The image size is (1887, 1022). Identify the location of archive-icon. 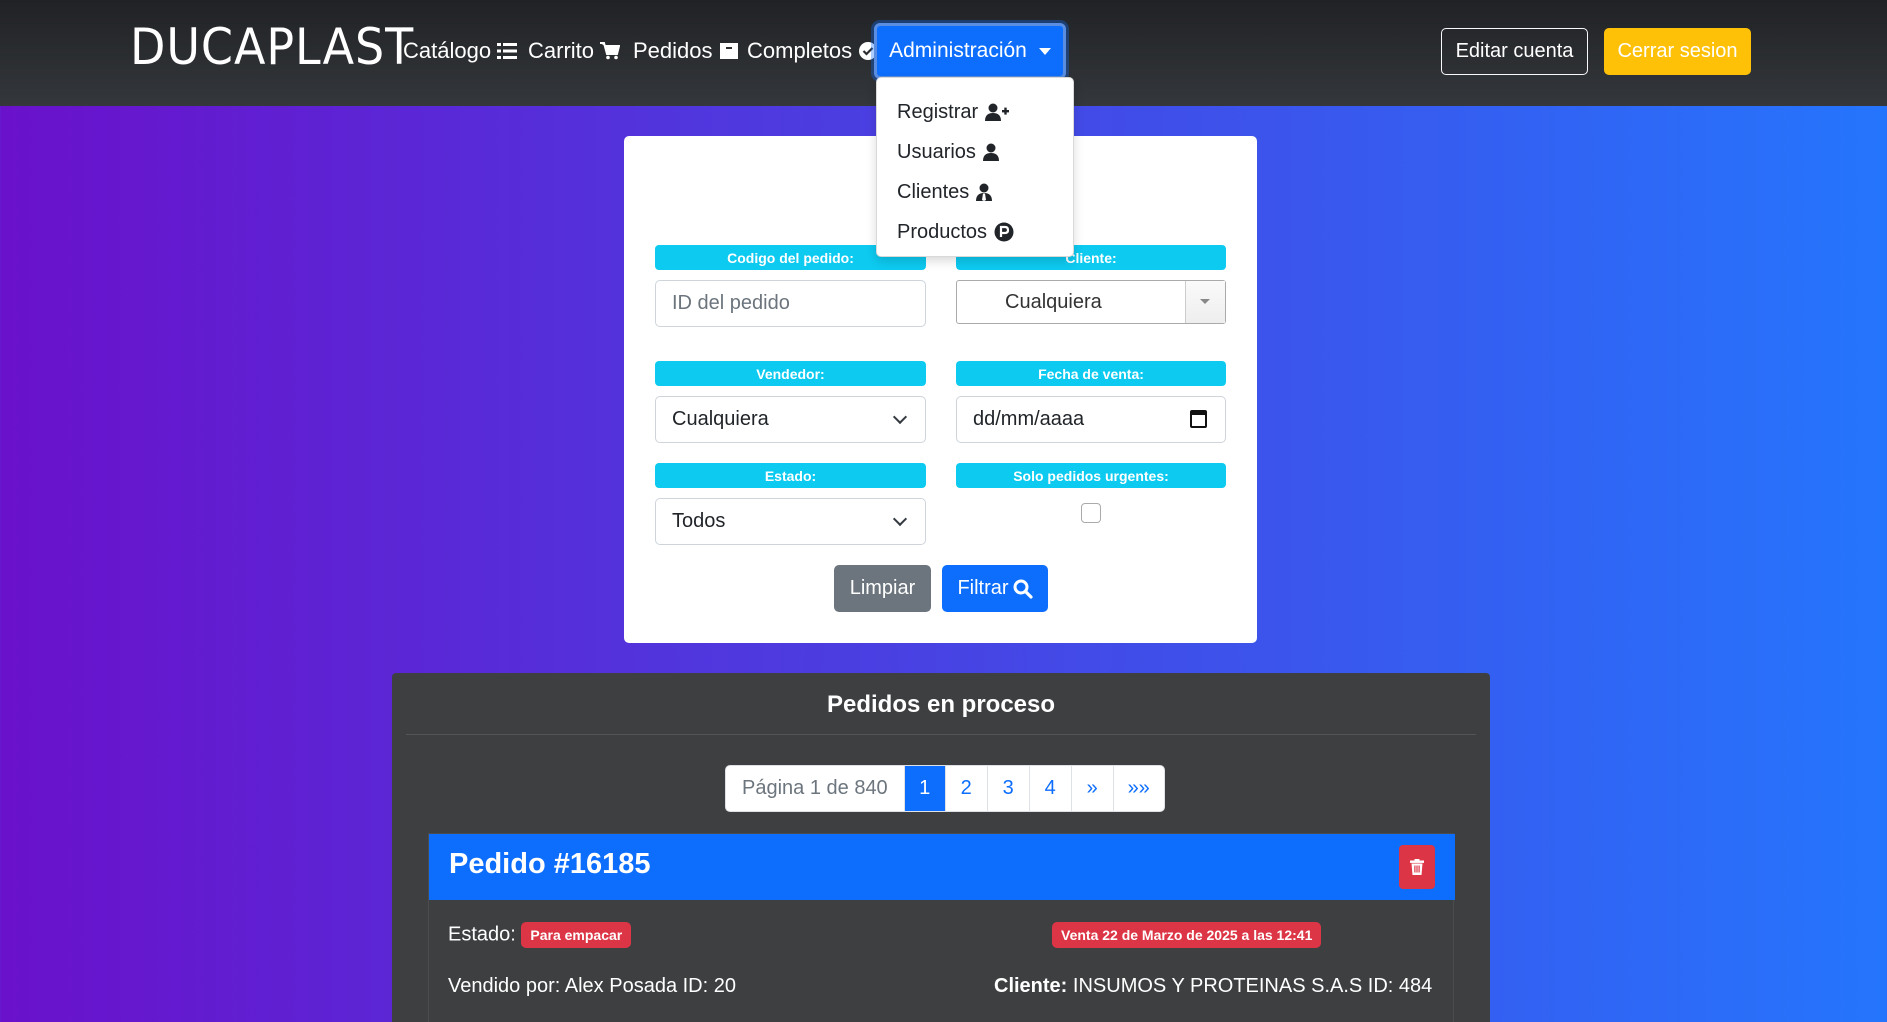
(728, 51).